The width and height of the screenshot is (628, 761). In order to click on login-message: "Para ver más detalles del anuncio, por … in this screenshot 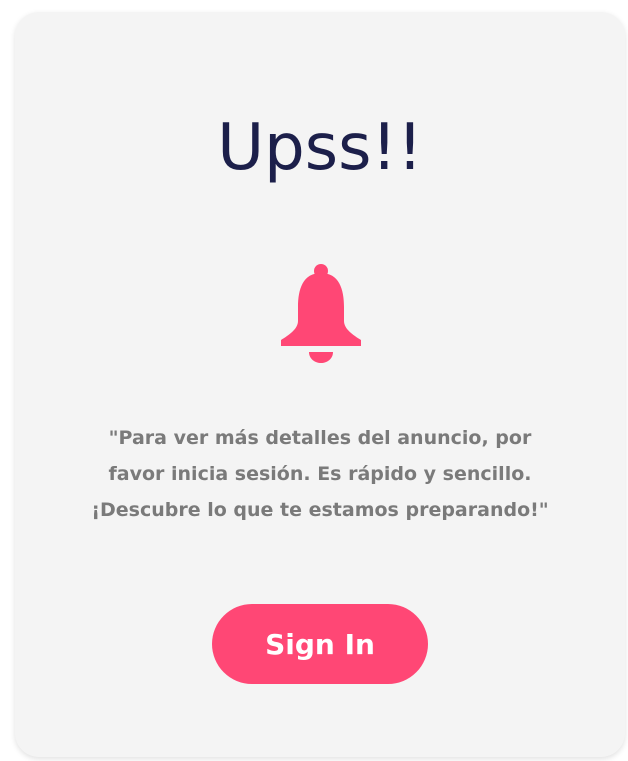, I will do `click(320, 474)`.